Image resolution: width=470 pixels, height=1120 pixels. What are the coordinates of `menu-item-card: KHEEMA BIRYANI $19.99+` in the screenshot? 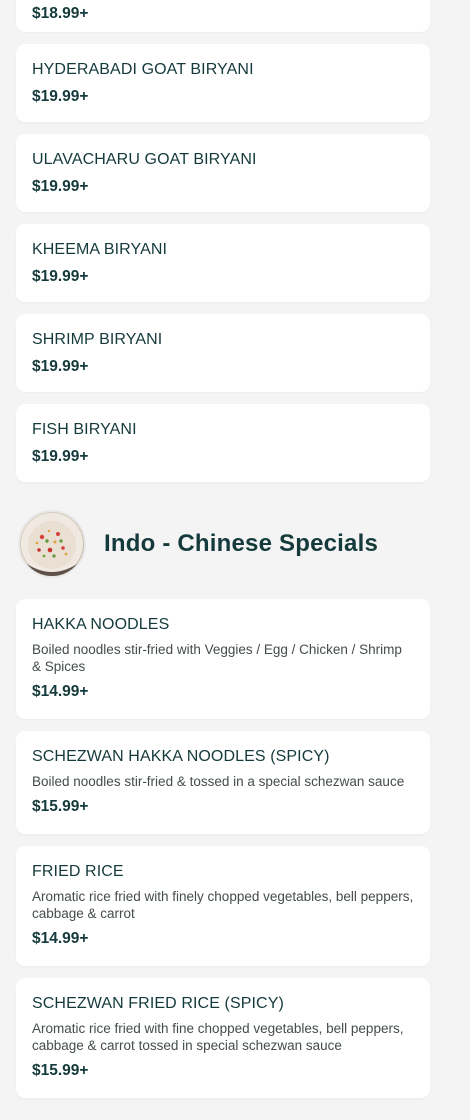 It's located at (223, 263).